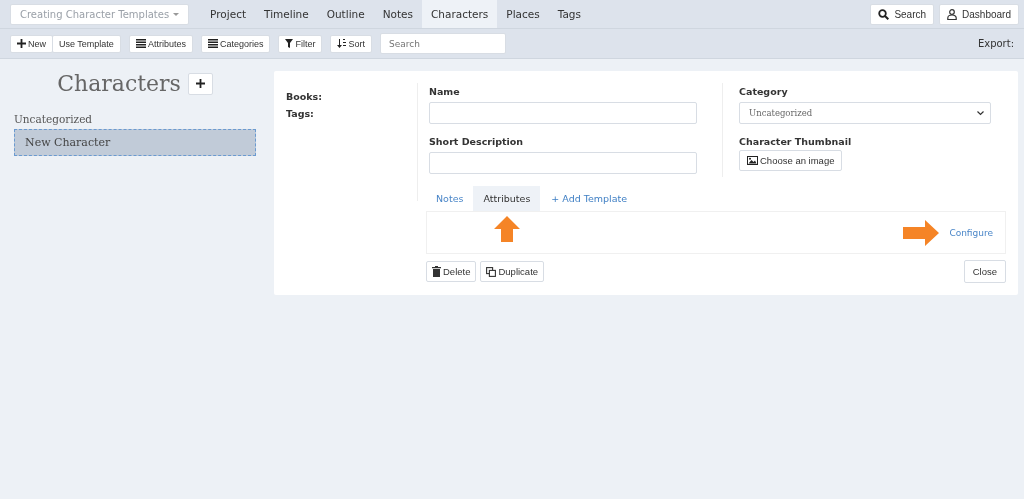 This screenshot has width=1024, height=499. Describe the element at coordinates (589, 198) in the screenshot. I see `add-template-link: + Add Template` at that location.